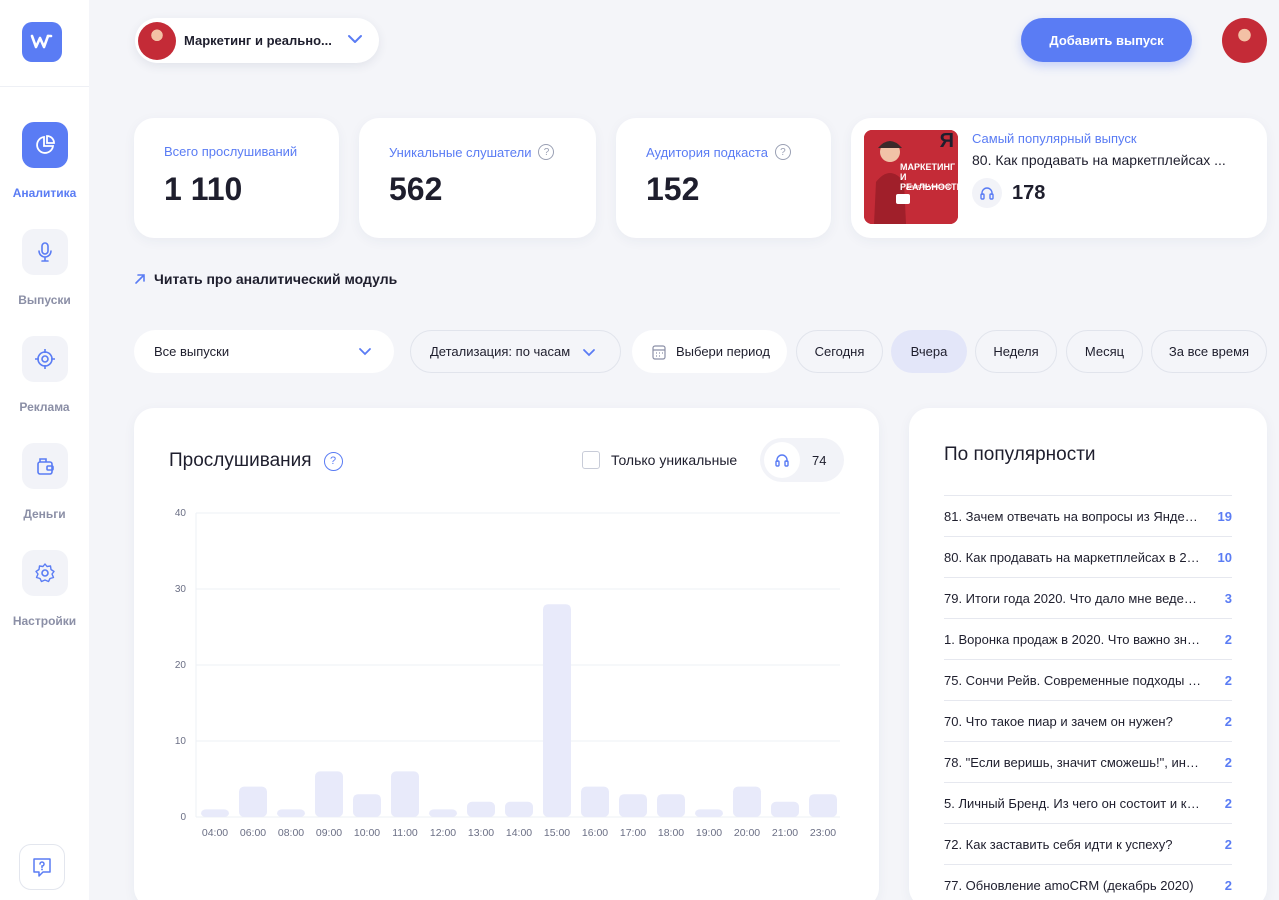 This screenshot has width=1279, height=900. Describe the element at coordinates (443, 833) in the screenshot. I see `x-tick-label: 12:00` at that location.